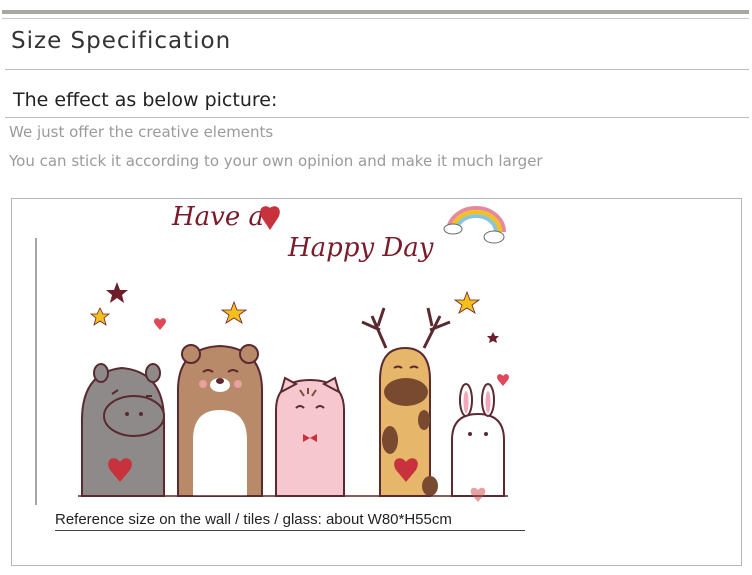  I want to click on headline-have-a: Have a, so click(217, 217).